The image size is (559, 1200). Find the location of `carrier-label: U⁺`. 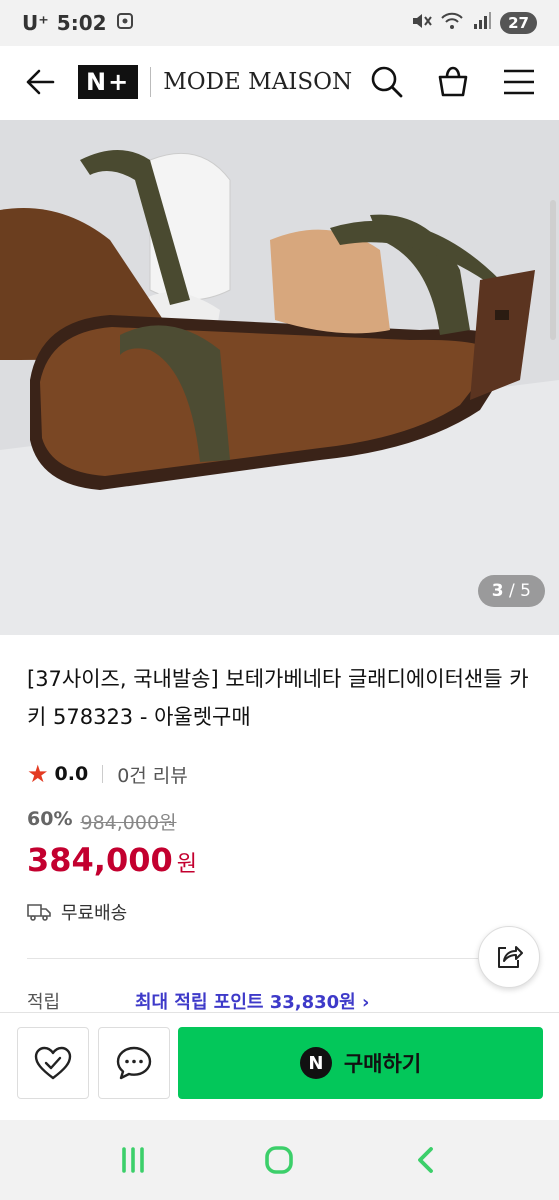

carrier-label: U⁺ is located at coordinates (35, 23).